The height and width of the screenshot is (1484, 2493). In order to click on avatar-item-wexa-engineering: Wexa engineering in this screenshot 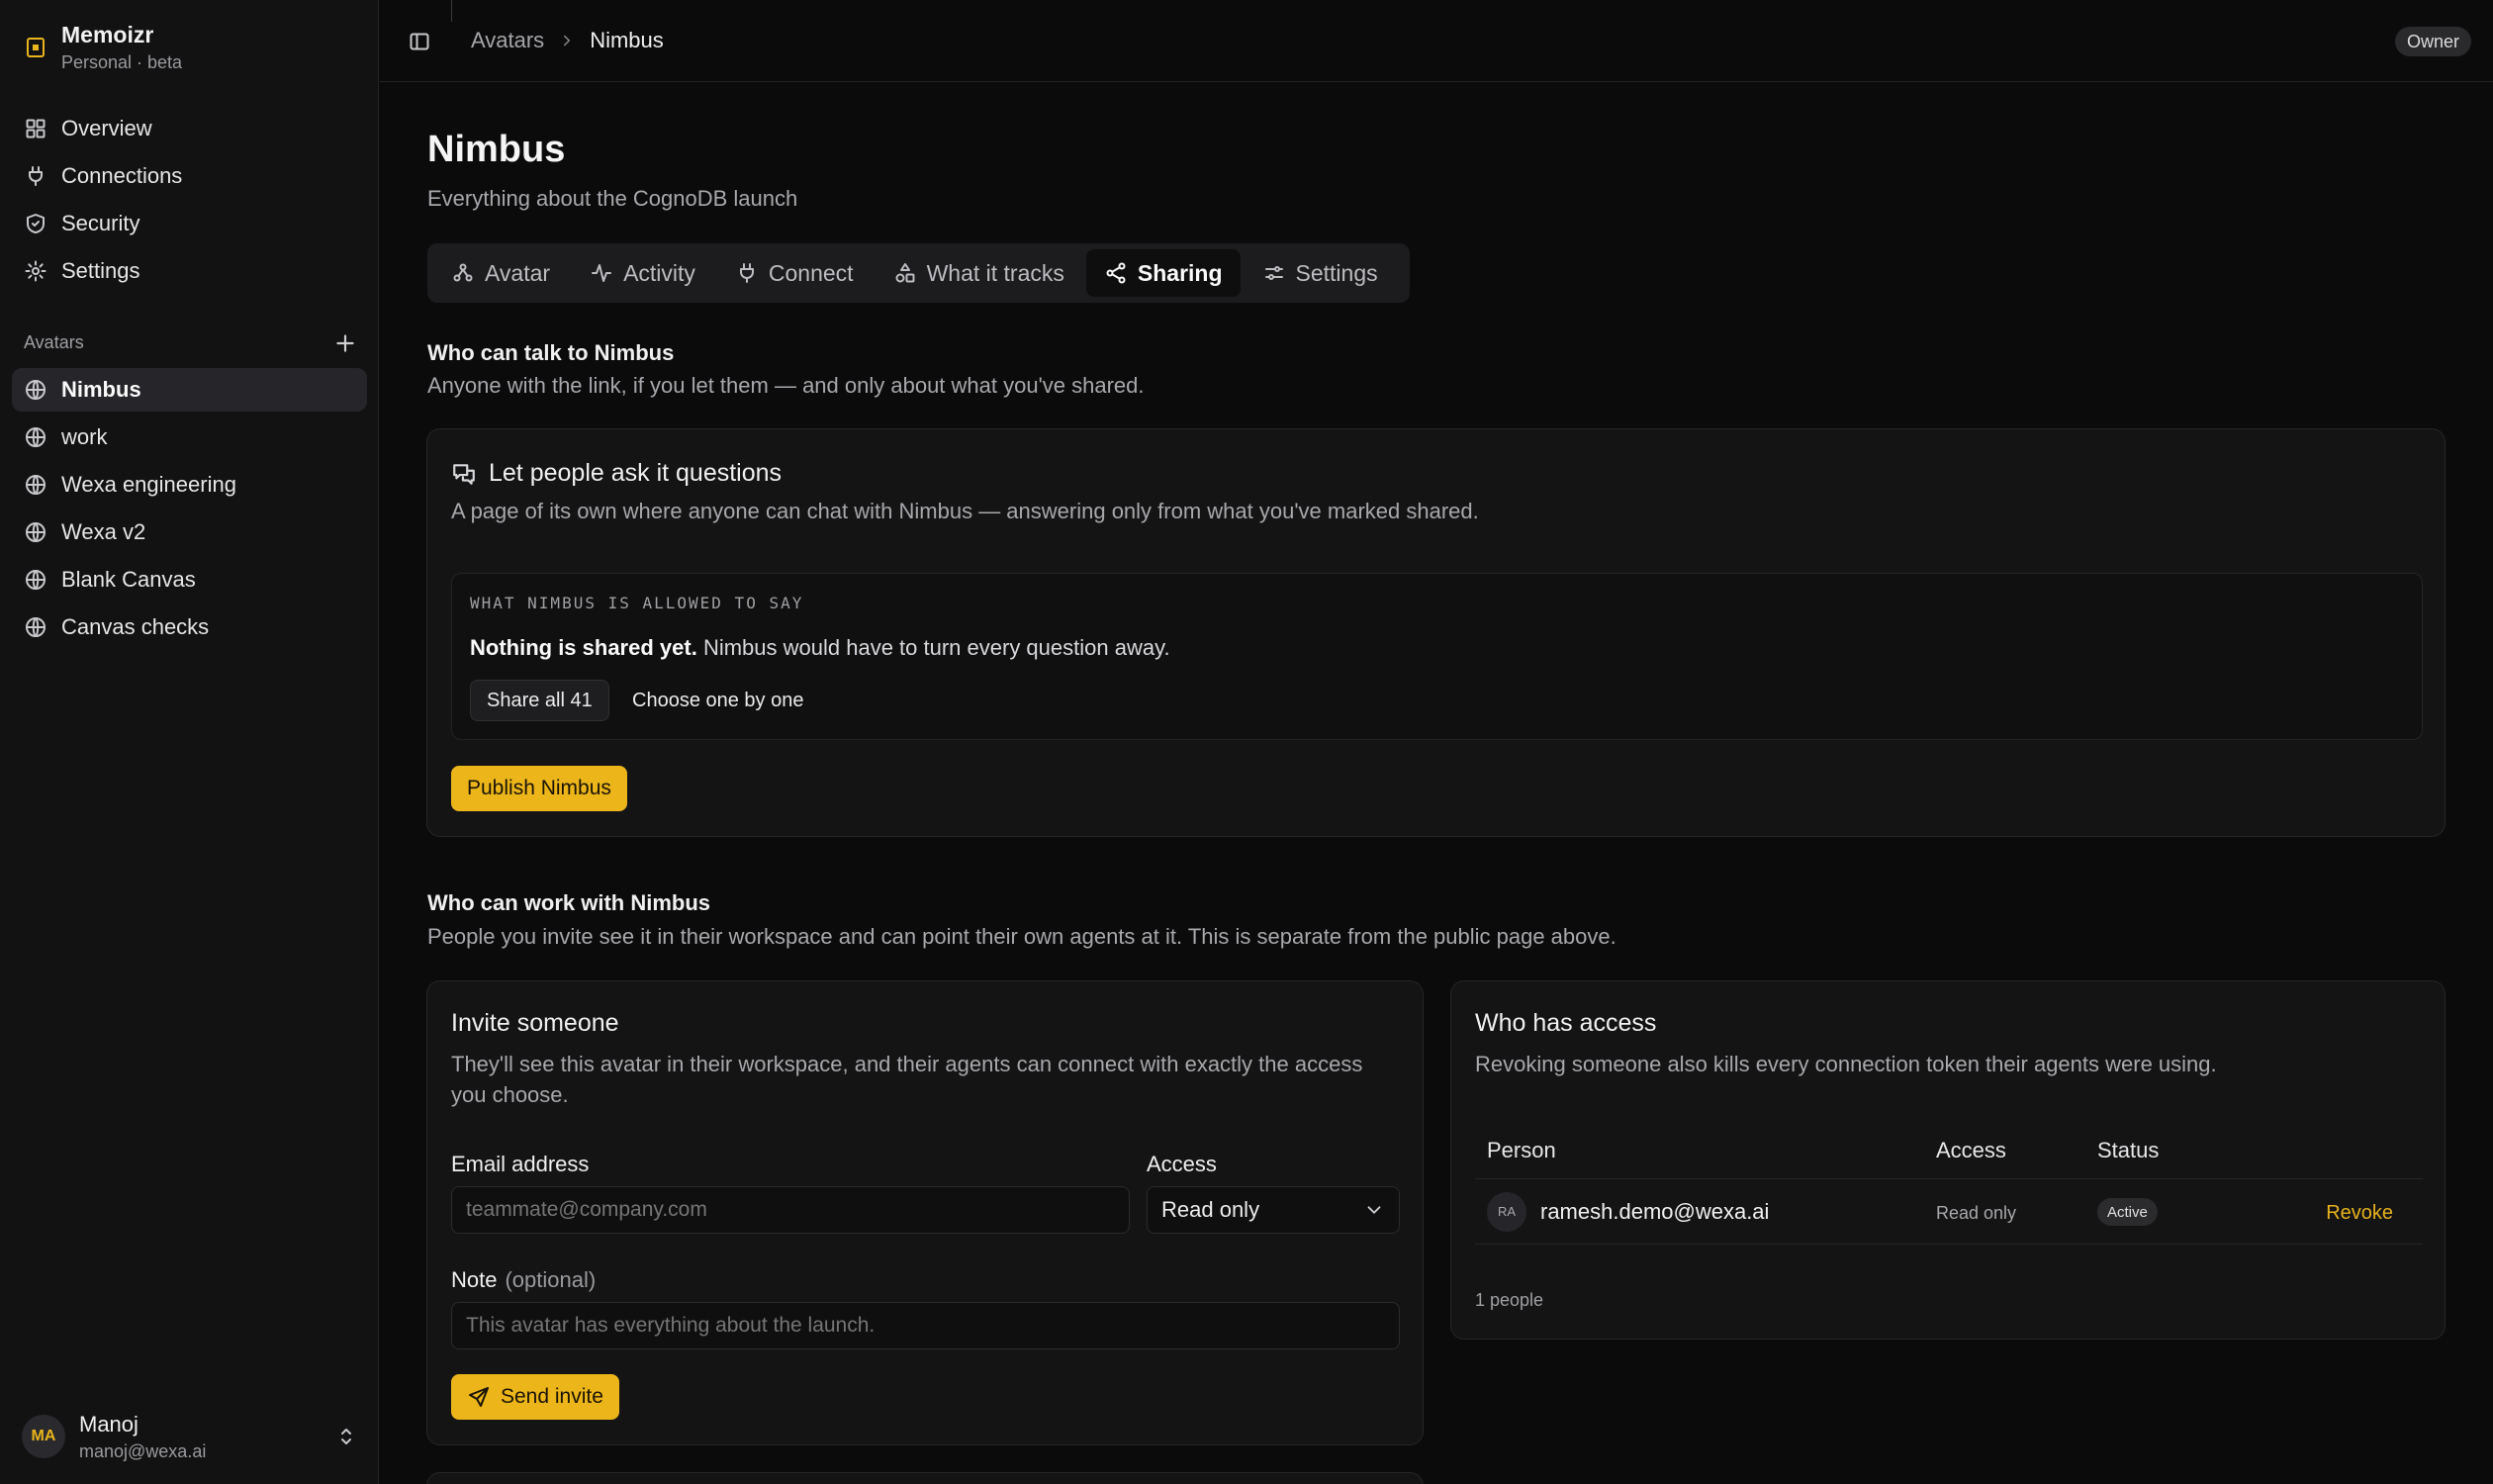, I will do `click(189, 485)`.